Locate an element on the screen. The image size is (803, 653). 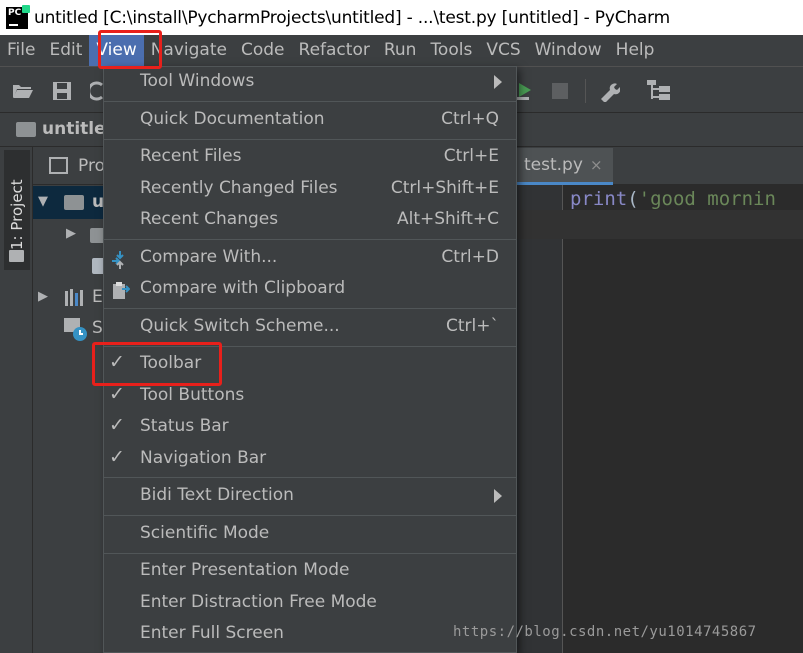
pycharm-logo-icon: PC is located at coordinates (18, 16).